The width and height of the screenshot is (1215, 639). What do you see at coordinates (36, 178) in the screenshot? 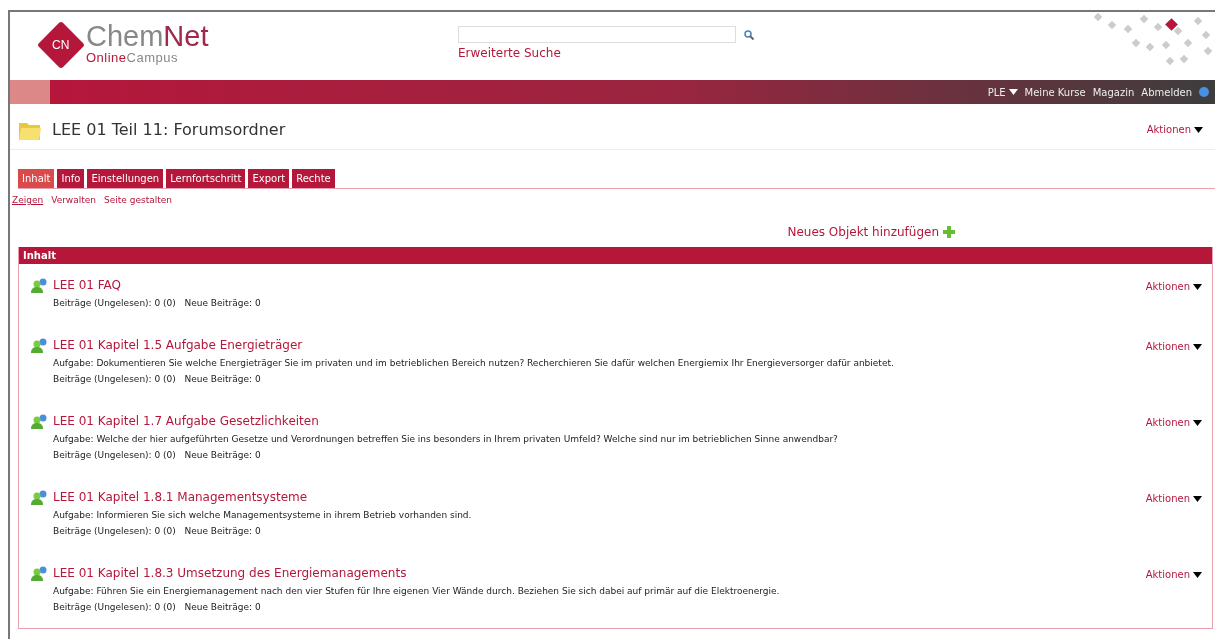
I see `tab: Inhalt` at bounding box center [36, 178].